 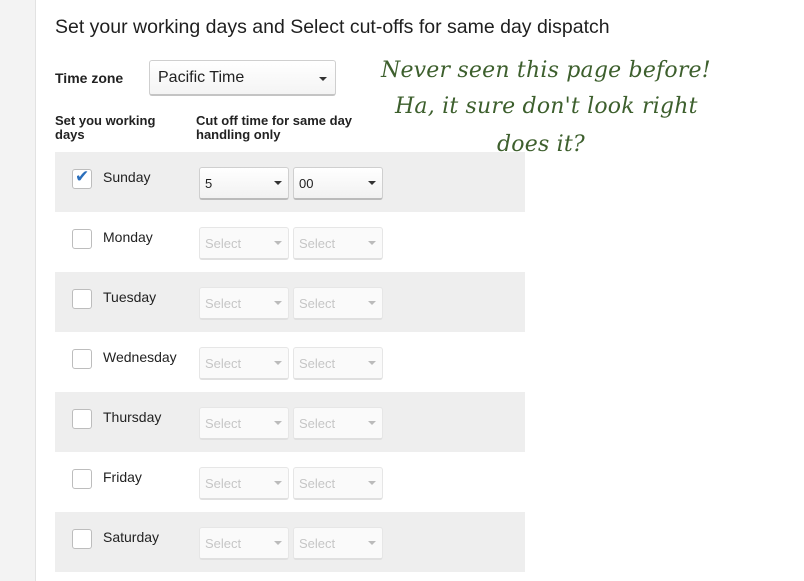 I want to click on annotation-line-2: Ha, it sure don't look right, so click(x=546, y=106).